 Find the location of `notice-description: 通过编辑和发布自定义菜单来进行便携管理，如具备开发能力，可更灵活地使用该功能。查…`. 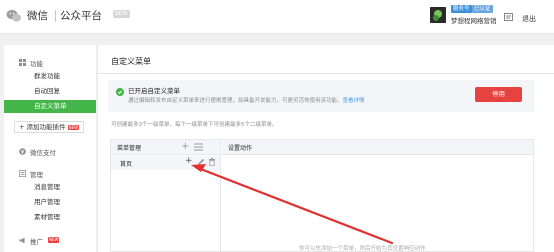

notice-description: 通过编辑和发布自定义菜单来进行便携管理，如具备开发能力，可更灵活地使用该功能。查… is located at coordinates (246, 100).